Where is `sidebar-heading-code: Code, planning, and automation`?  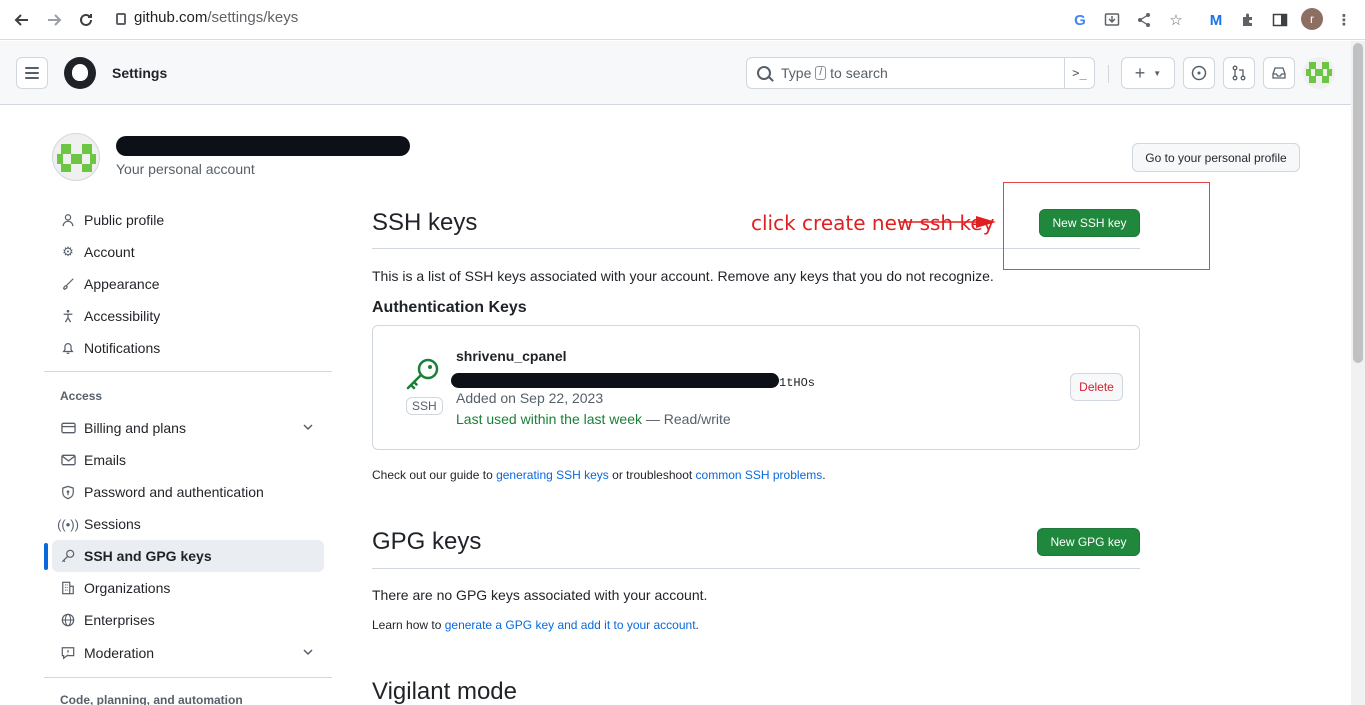 sidebar-heading-code: Code, planning, and automation is located at coordinates (151, 699).